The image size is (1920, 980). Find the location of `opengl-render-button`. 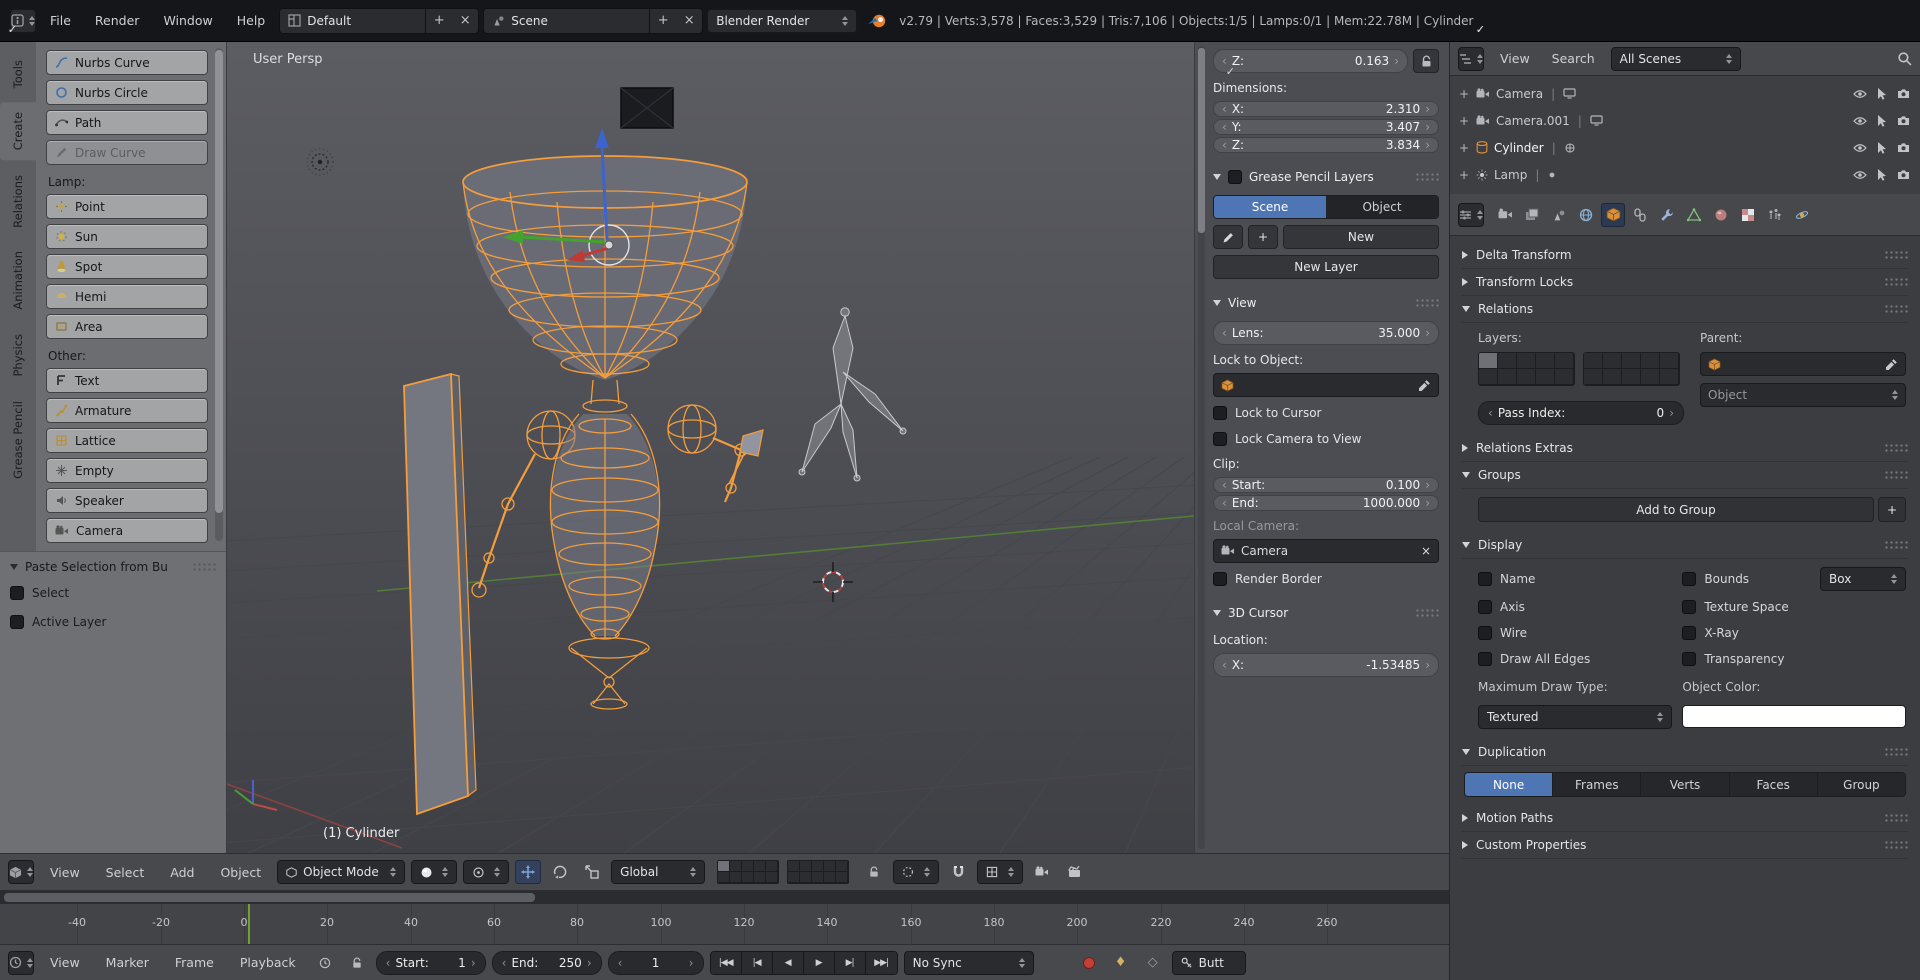

opengl-render-button is located at coordinates (1042, 872).